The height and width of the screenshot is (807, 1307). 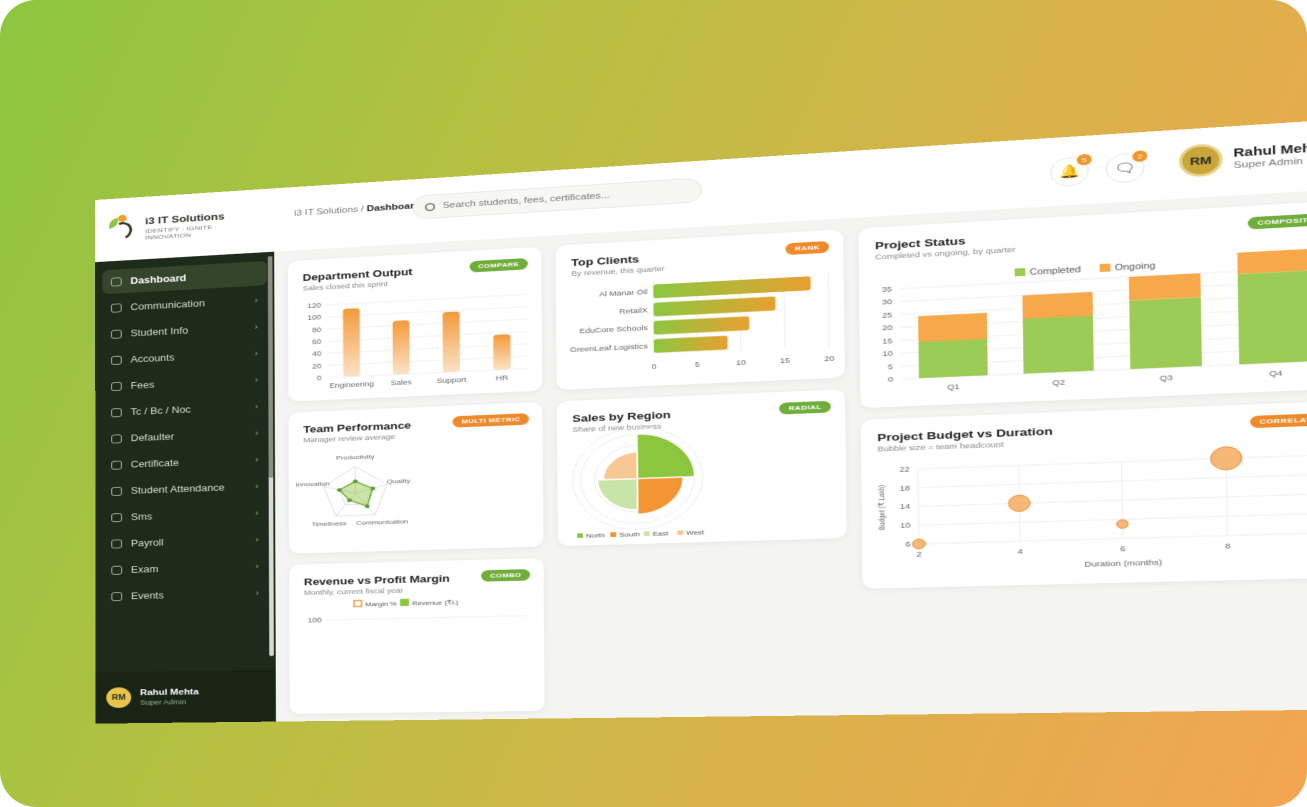 I want to click on legend-label: Completed, so click(x=1054, y=271).